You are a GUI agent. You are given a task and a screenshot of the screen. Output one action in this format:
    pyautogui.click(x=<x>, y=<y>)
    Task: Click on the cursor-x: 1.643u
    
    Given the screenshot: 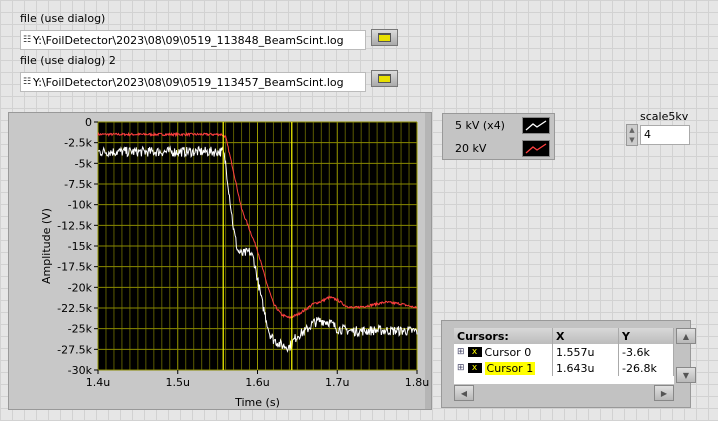 What is the action you would take?
    pyautogui.click(x=586, y=368)
    